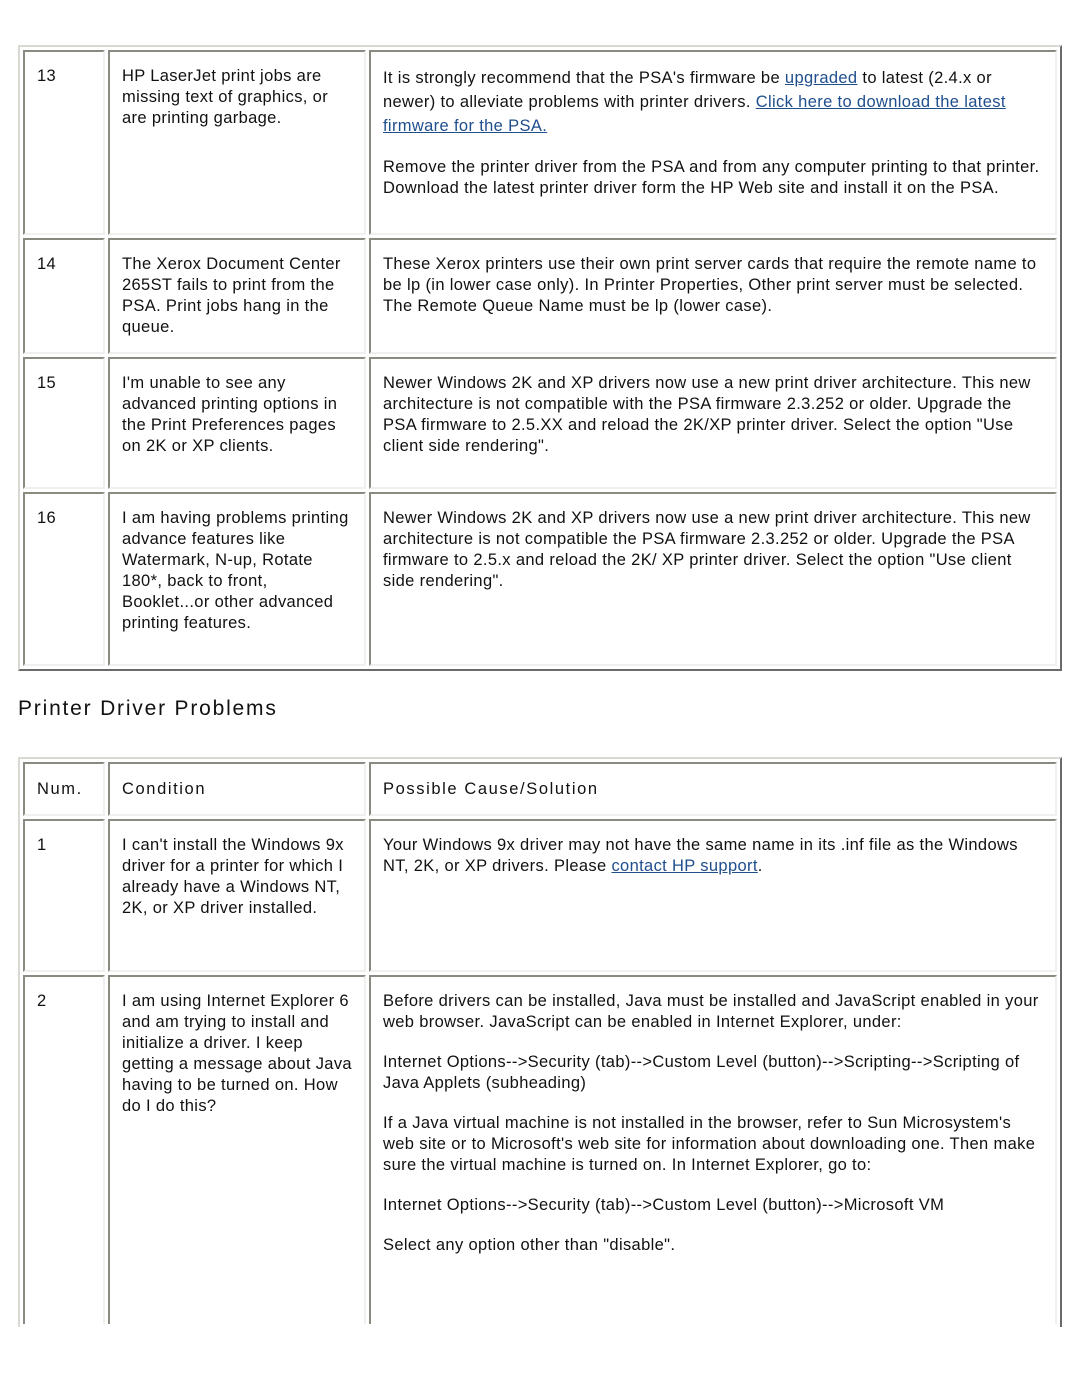  Describe the element at coordinates (64, 579) in the screenshot. I see `row-number: 16` at that location.